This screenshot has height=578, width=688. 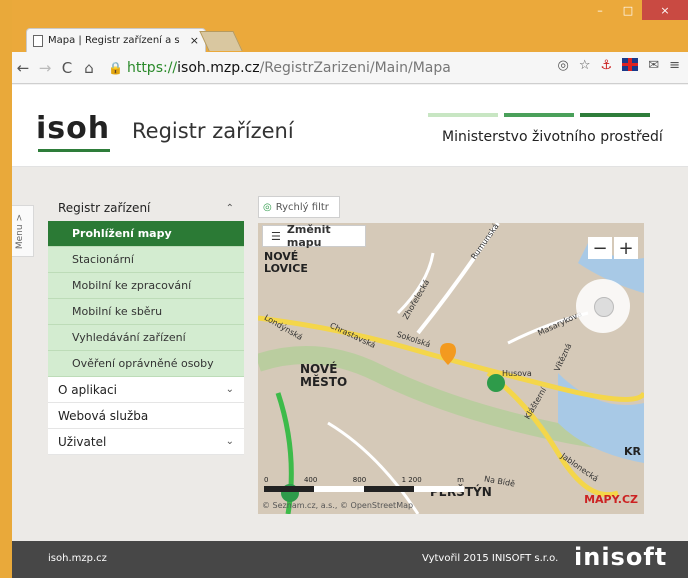 I want to click on scale-label-1200: 1 200, so click(x=411, y=480).